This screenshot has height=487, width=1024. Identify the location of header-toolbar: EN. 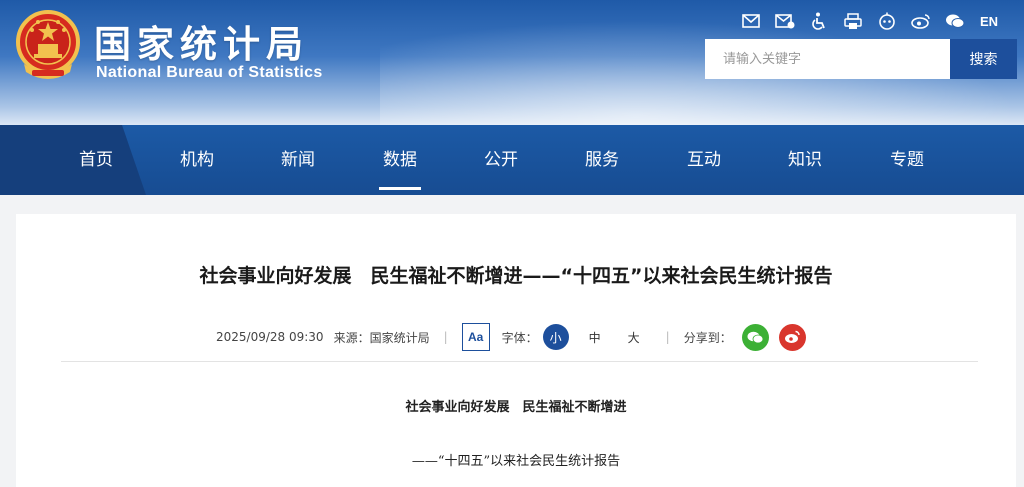
(870, 21).